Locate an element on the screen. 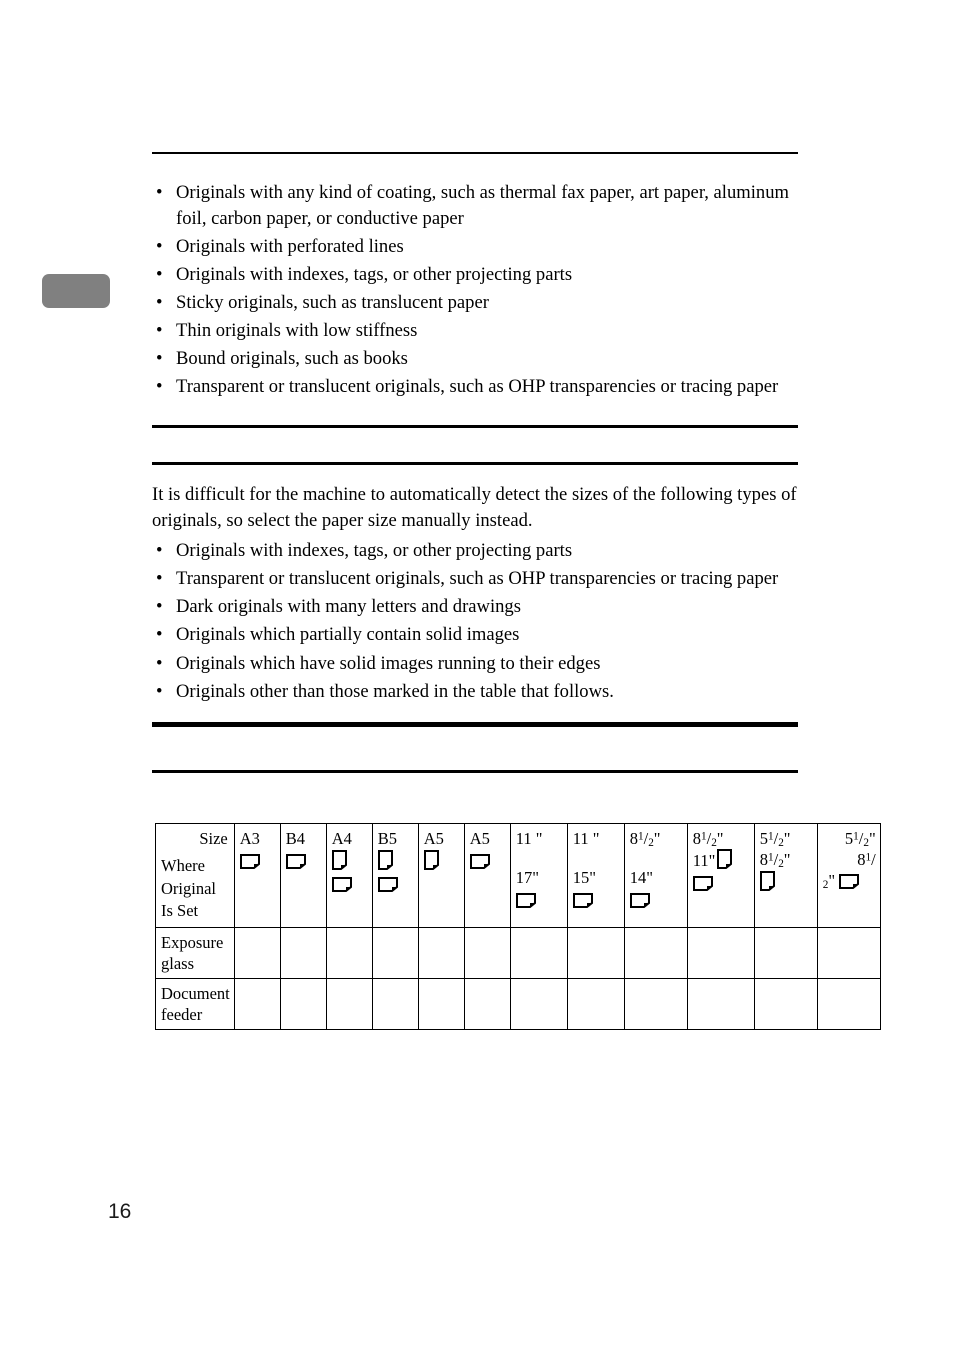 The image size is (954, 1348). section-two-bottom-rule-wrap is located at coordinates (475, 724).